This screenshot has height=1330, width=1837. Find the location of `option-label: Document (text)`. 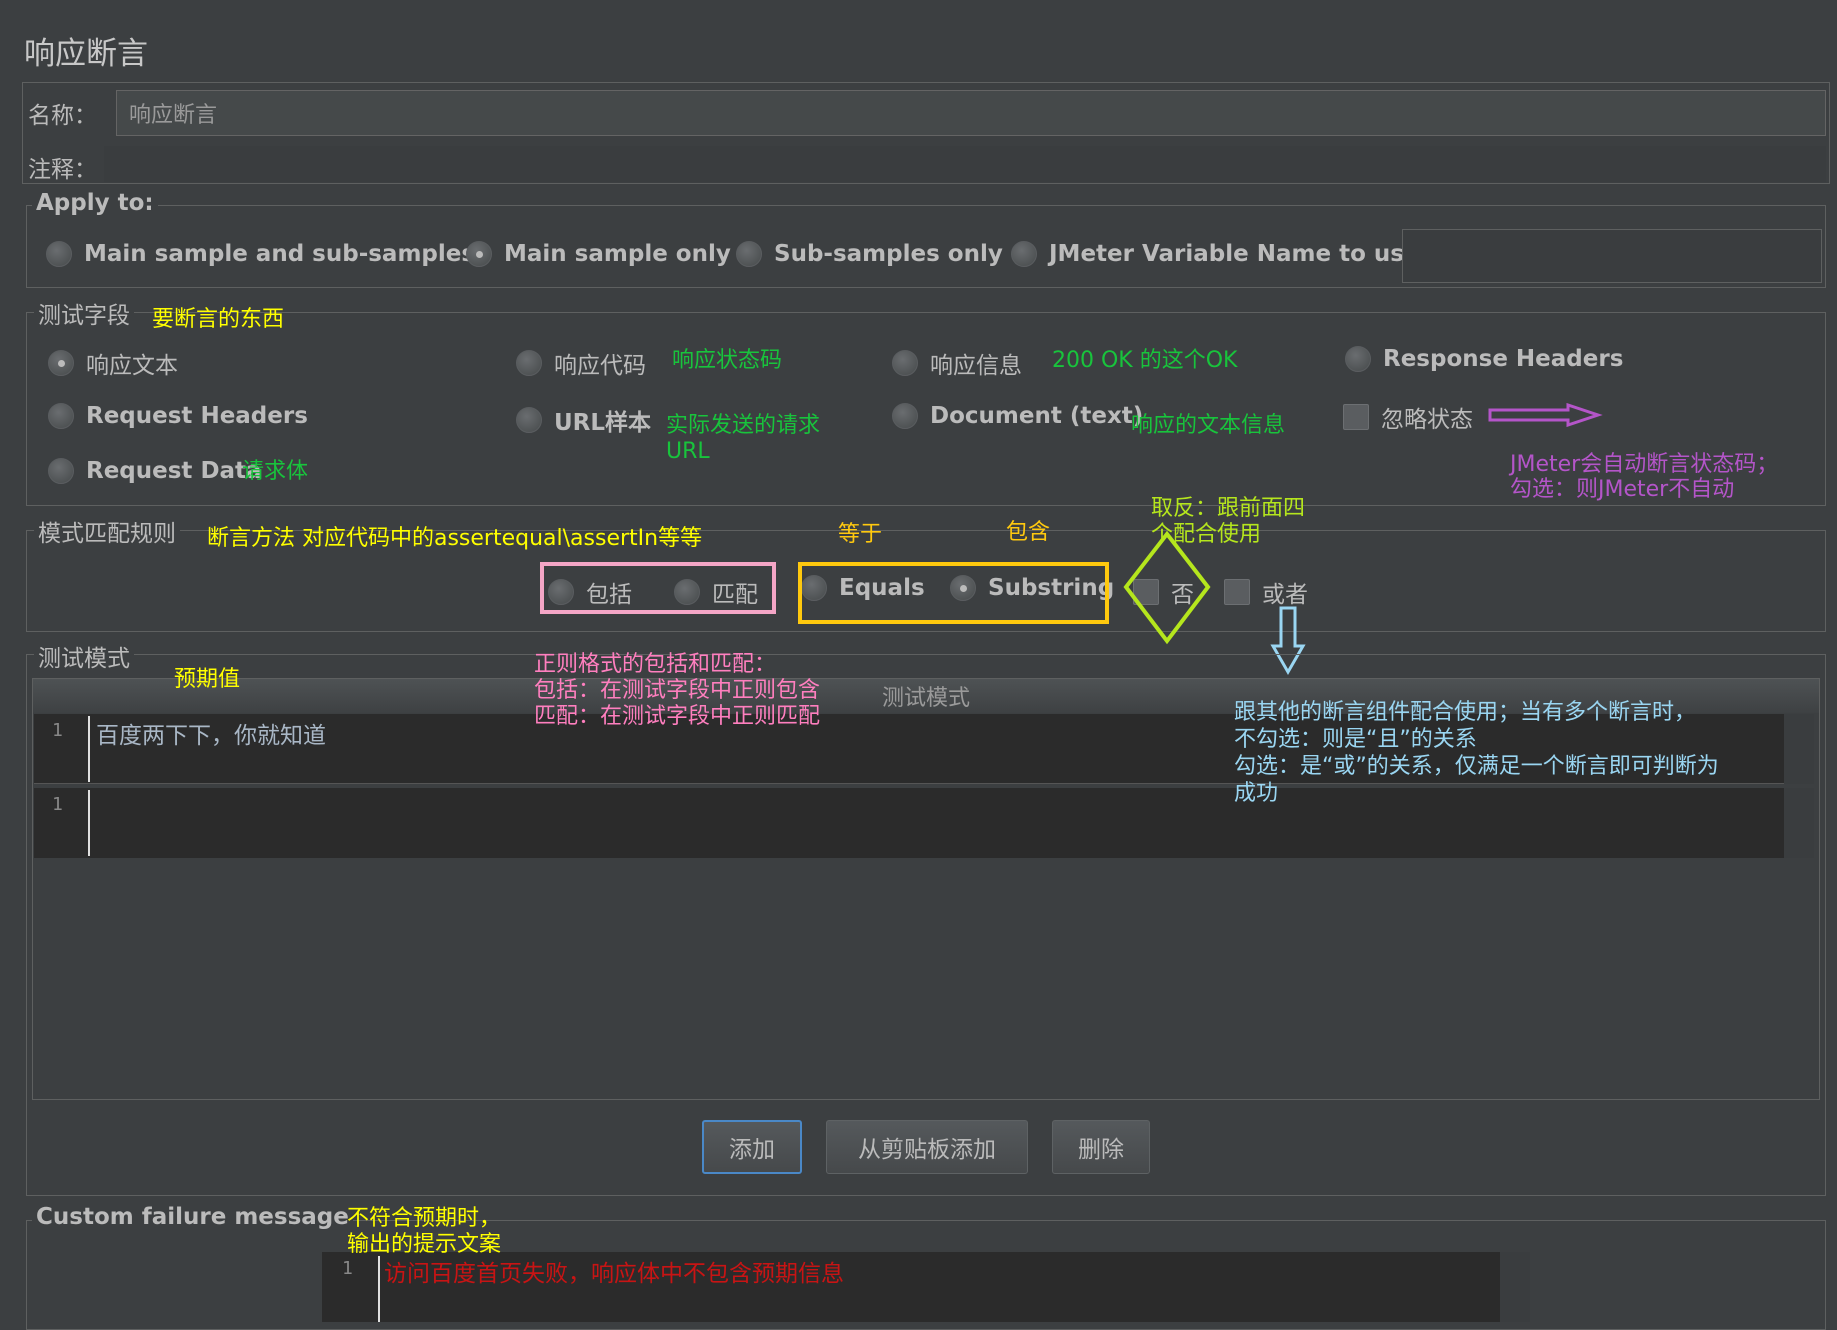

option-label: Document (text) is located at coordinates (1037, 416).